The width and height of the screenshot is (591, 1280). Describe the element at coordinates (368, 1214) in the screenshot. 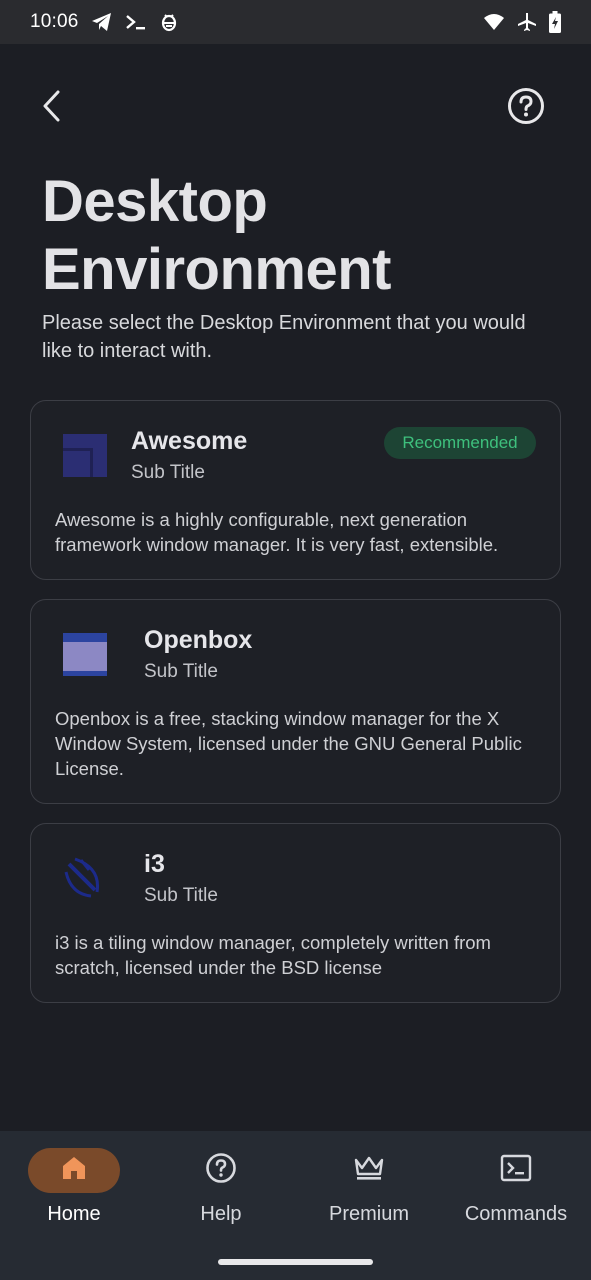

I see `nav-label: Premium` at that location.